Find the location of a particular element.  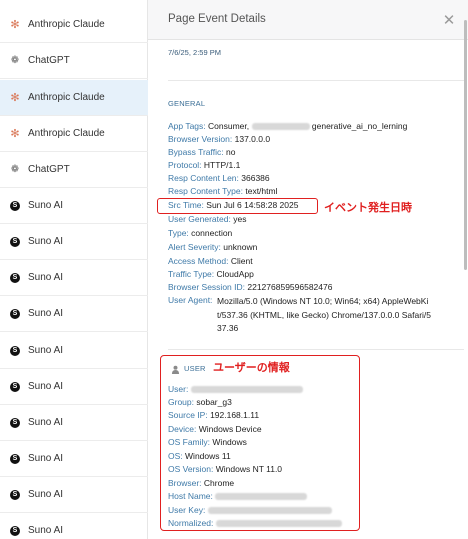

user-agent-line: 37.36 is located at coordinates (228, 328).